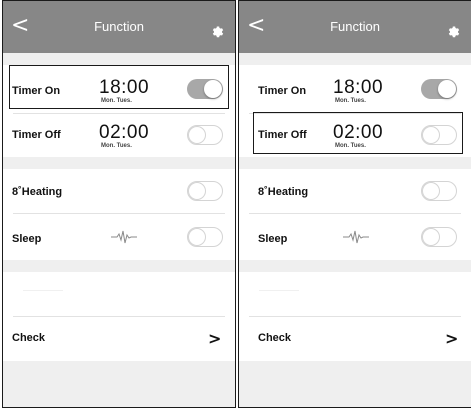 The image size is (471, 408). Describe the element at coordinates (350, 101) in the screenshot. I see `timer-on-days: Mon. Tues.` at that location.